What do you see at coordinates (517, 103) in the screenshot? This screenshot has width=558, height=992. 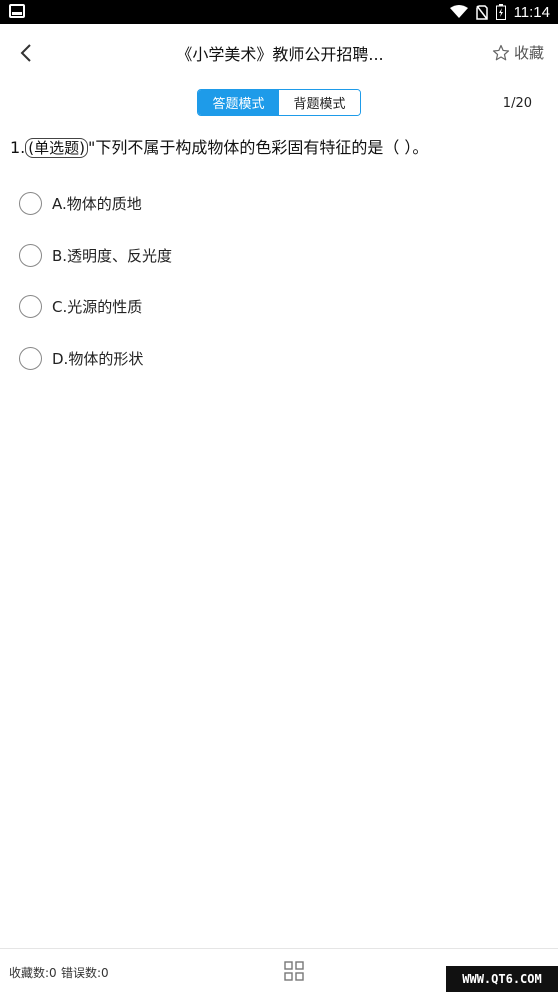 I see `question-progress: 1/20` at bounding box center [517, 103].